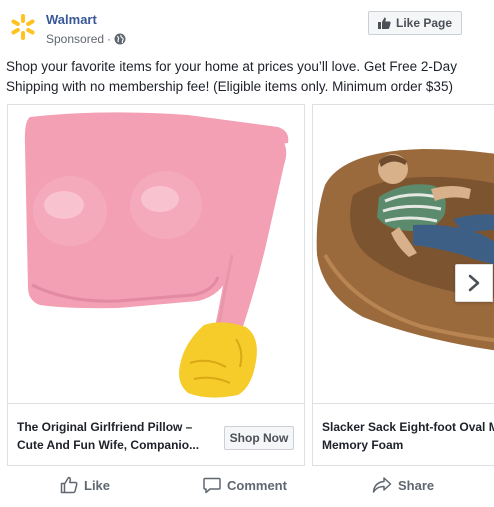 The width and height of the screenshot is (494, 507). I want to click on thumbs-up-outline-icon, so click(69, 485).